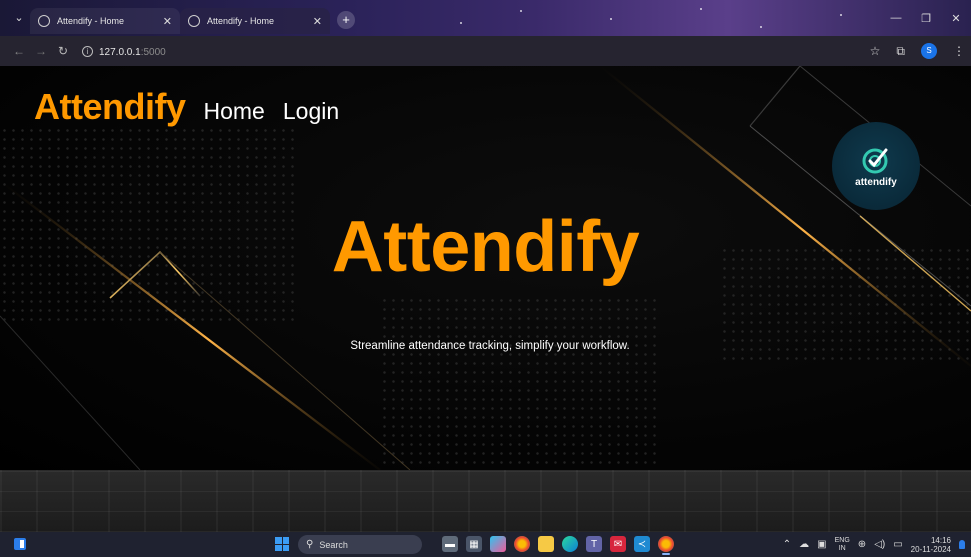  Describe the element at coordinates (522, 544) in the screenshot. I see `chrome-icon` at that location.